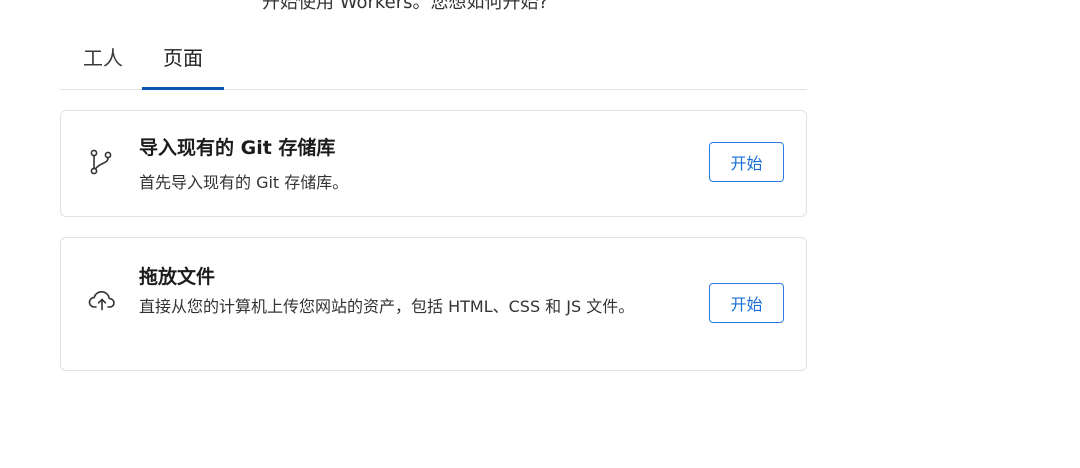 This screenshot has height=468, width=1080. Describe the element at coordinates (103, 58) in the screenshot. I see `tab-workers-label: 工人` at that location.